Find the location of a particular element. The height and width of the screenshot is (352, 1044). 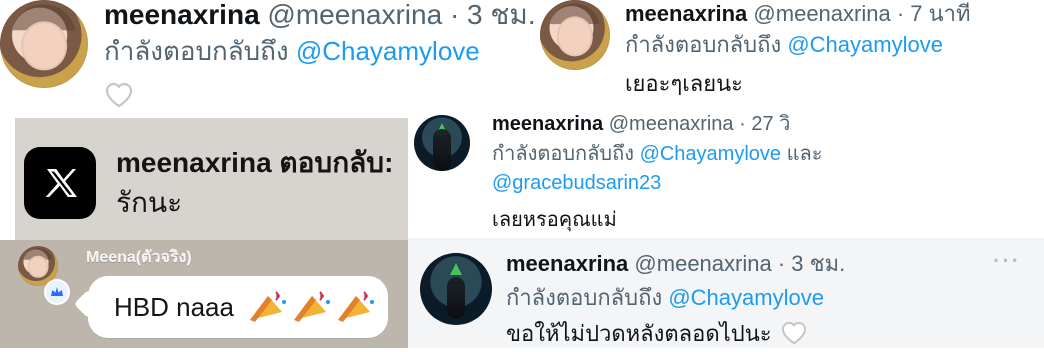

notification-body: รักนะ is located at coordinates (149, 202).